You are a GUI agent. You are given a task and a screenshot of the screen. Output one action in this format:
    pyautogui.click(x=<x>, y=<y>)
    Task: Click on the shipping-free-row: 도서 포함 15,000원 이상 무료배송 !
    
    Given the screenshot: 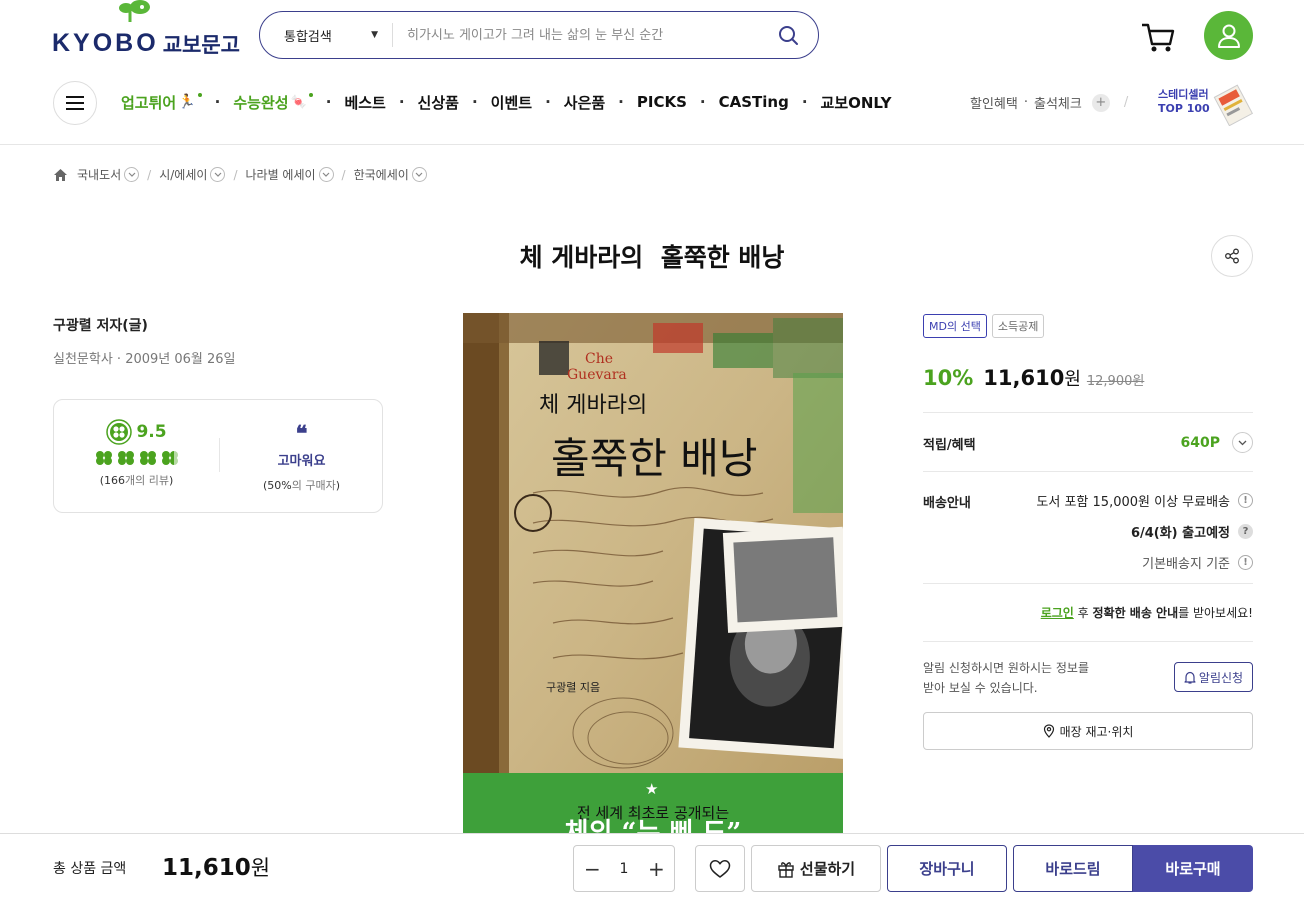 What is the action you would take?
    pyautogui.click(x=1126, y=500)
    